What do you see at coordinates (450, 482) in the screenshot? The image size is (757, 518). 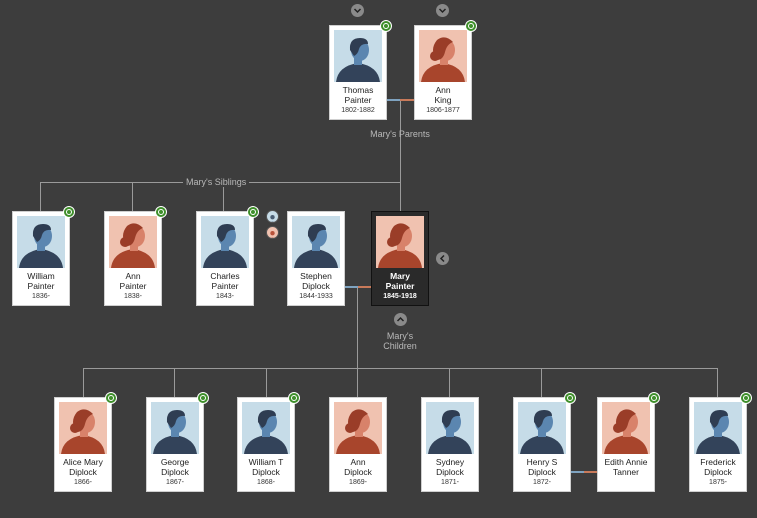 I see `person-lifespan: 1871-` at bounding box center [450, 482].